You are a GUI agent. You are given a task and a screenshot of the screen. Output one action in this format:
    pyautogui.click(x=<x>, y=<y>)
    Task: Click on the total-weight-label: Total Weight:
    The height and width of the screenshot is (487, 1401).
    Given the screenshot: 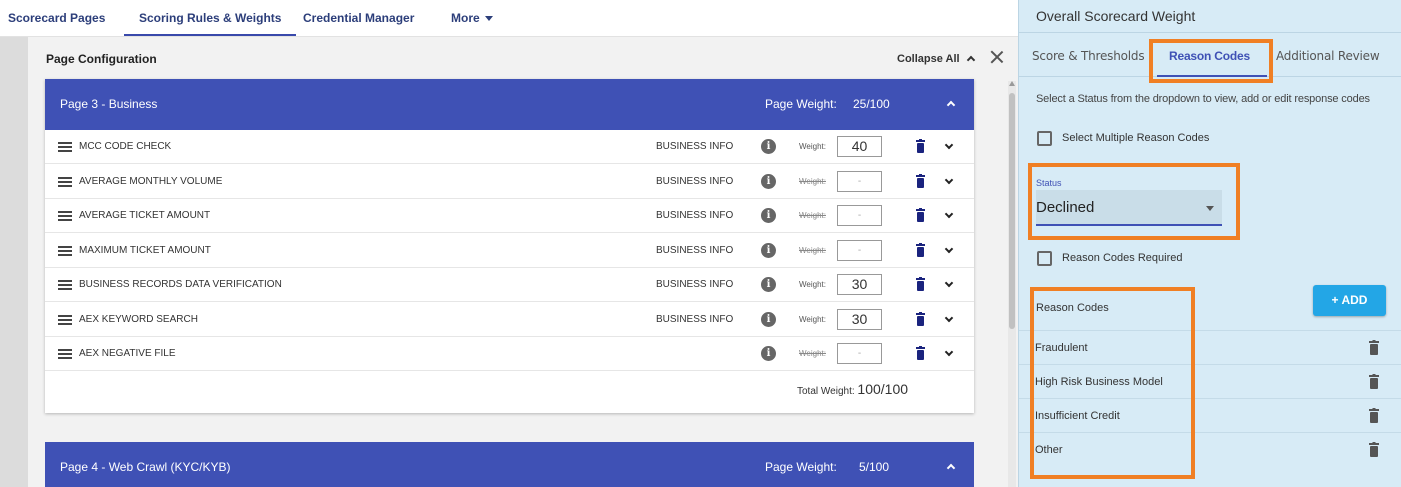 What is the action you would take?
    pyautogui.click(x=826, y=391)
    